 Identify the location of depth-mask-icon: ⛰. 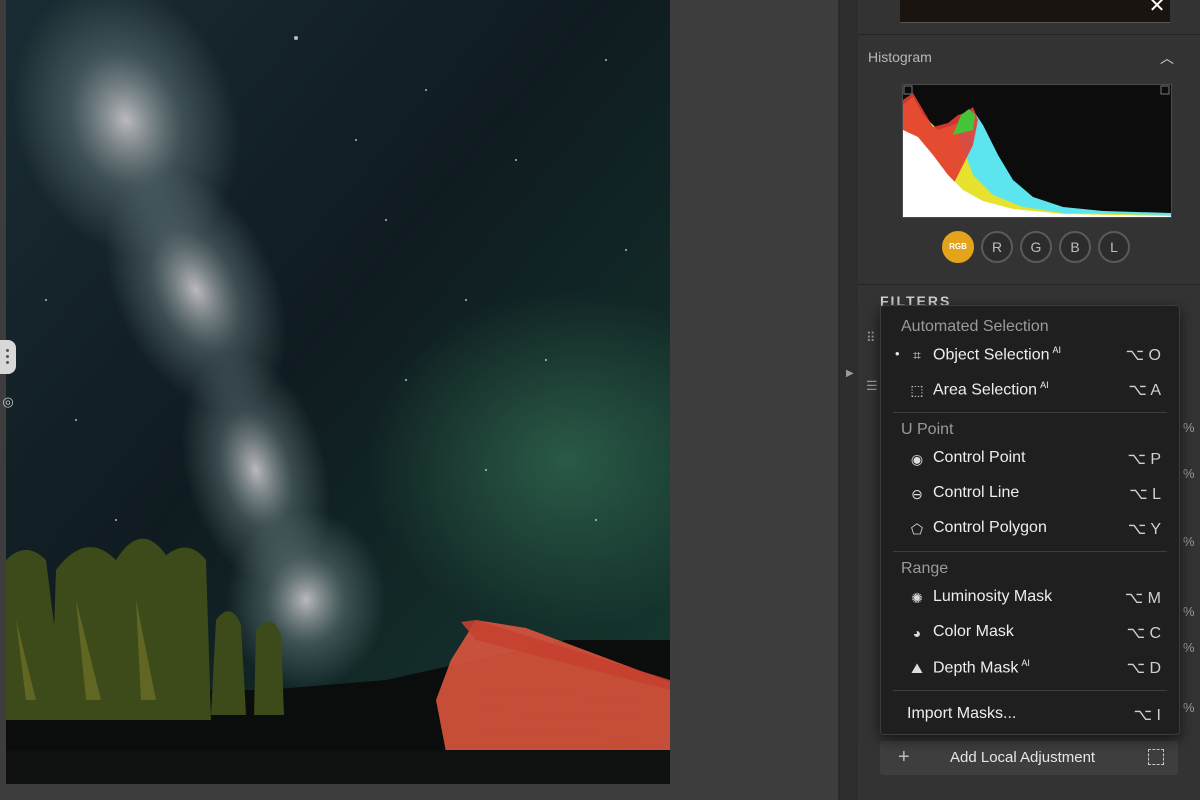
(917, 668).